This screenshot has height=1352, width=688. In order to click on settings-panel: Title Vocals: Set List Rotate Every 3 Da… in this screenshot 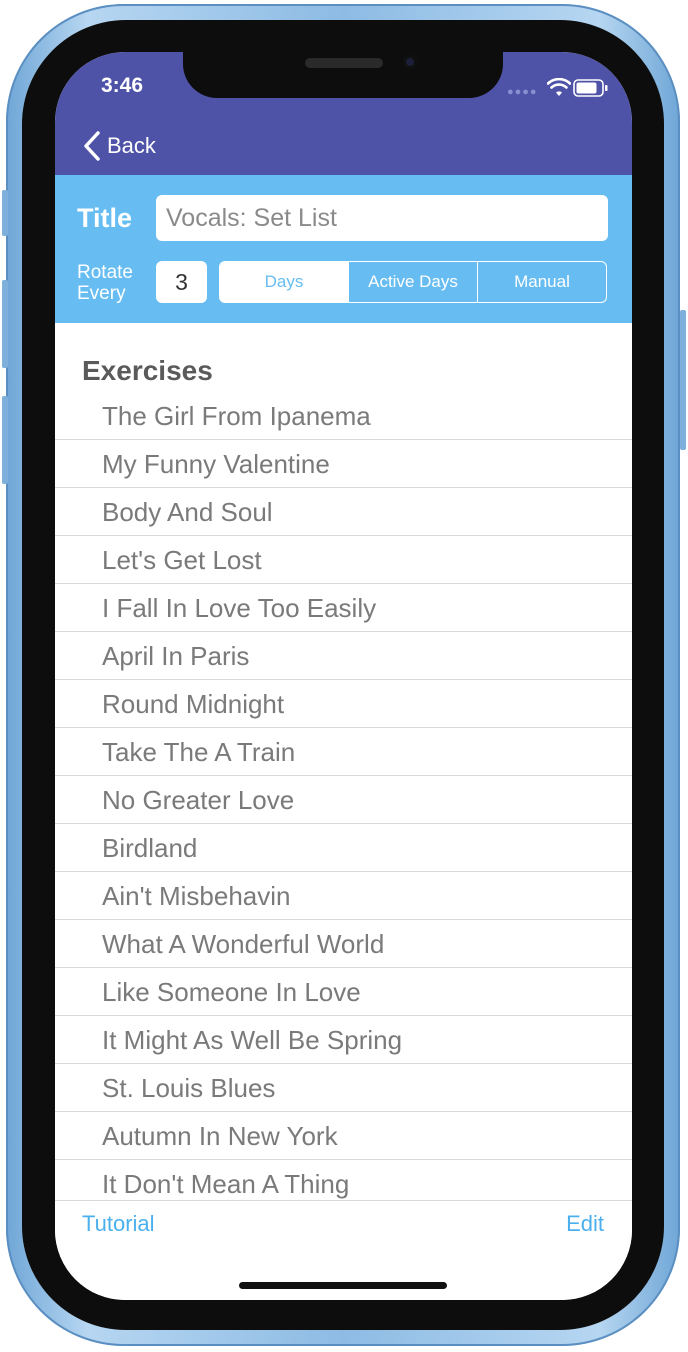, I will do `click(343, 249)`.